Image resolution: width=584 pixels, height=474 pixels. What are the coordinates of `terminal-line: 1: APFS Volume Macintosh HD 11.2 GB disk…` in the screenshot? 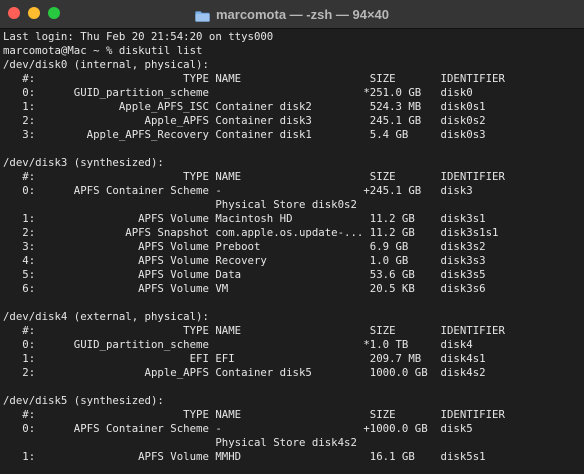 It's located at (244, 218).